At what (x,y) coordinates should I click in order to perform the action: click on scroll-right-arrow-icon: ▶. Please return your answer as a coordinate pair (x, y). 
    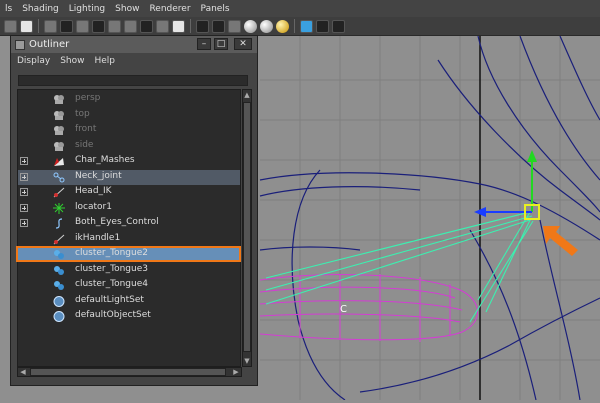
    Looking at the image, I should click on (236, 372).